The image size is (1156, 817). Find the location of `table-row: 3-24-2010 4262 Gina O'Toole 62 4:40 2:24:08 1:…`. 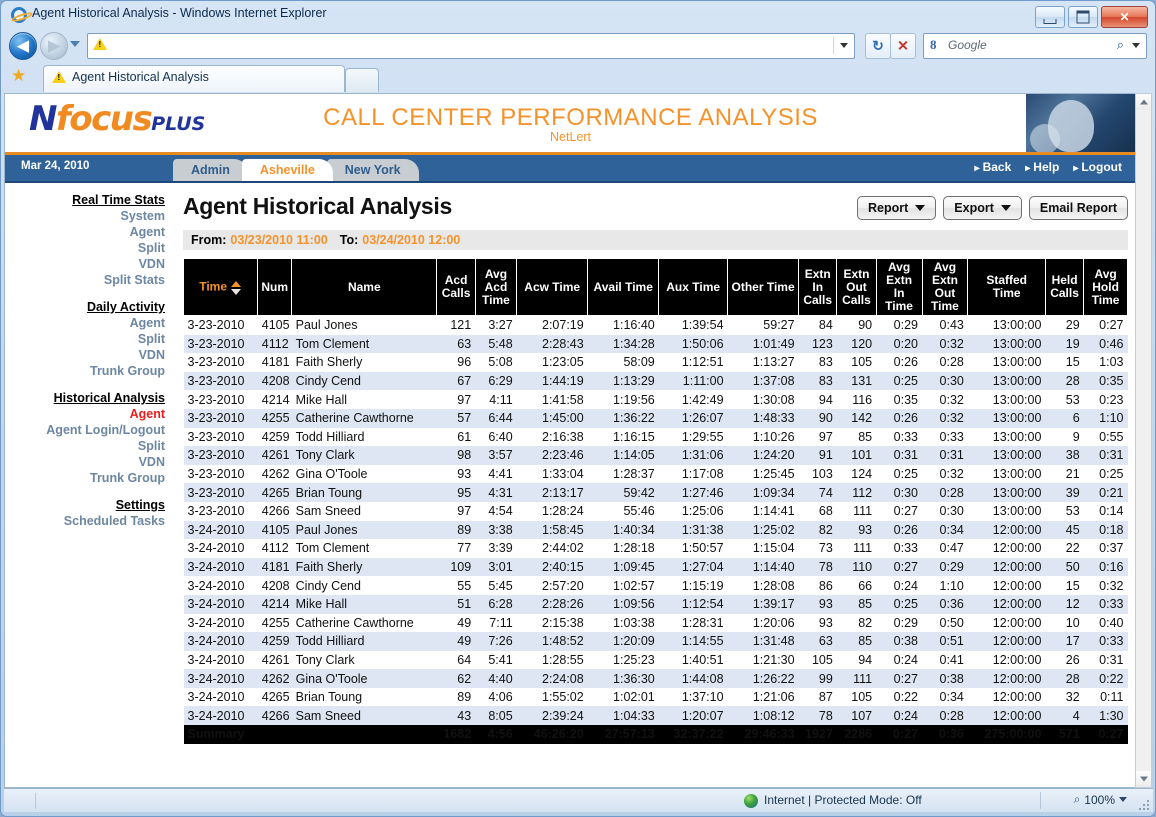

table-row: 3-24-2010 4262 Gina O'Toole 62 4:40 2:24:08 1:… is located at coordinates (655, 678).